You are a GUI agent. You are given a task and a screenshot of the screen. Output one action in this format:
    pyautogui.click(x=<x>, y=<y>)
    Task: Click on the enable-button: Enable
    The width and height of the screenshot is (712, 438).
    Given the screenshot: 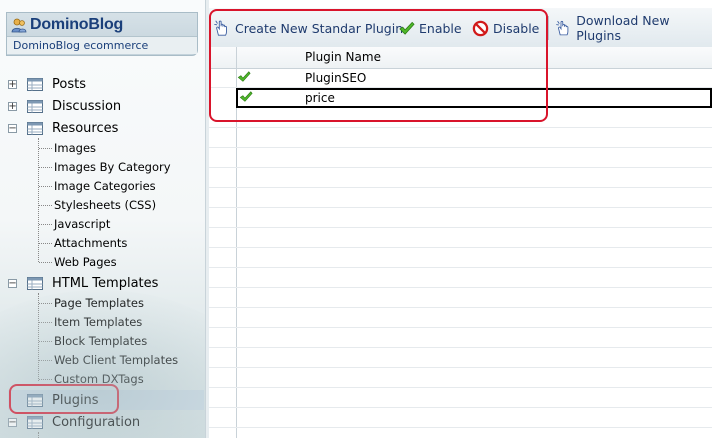 What is the action you would take?
    pyautogui.click(x=430, y=28)
    